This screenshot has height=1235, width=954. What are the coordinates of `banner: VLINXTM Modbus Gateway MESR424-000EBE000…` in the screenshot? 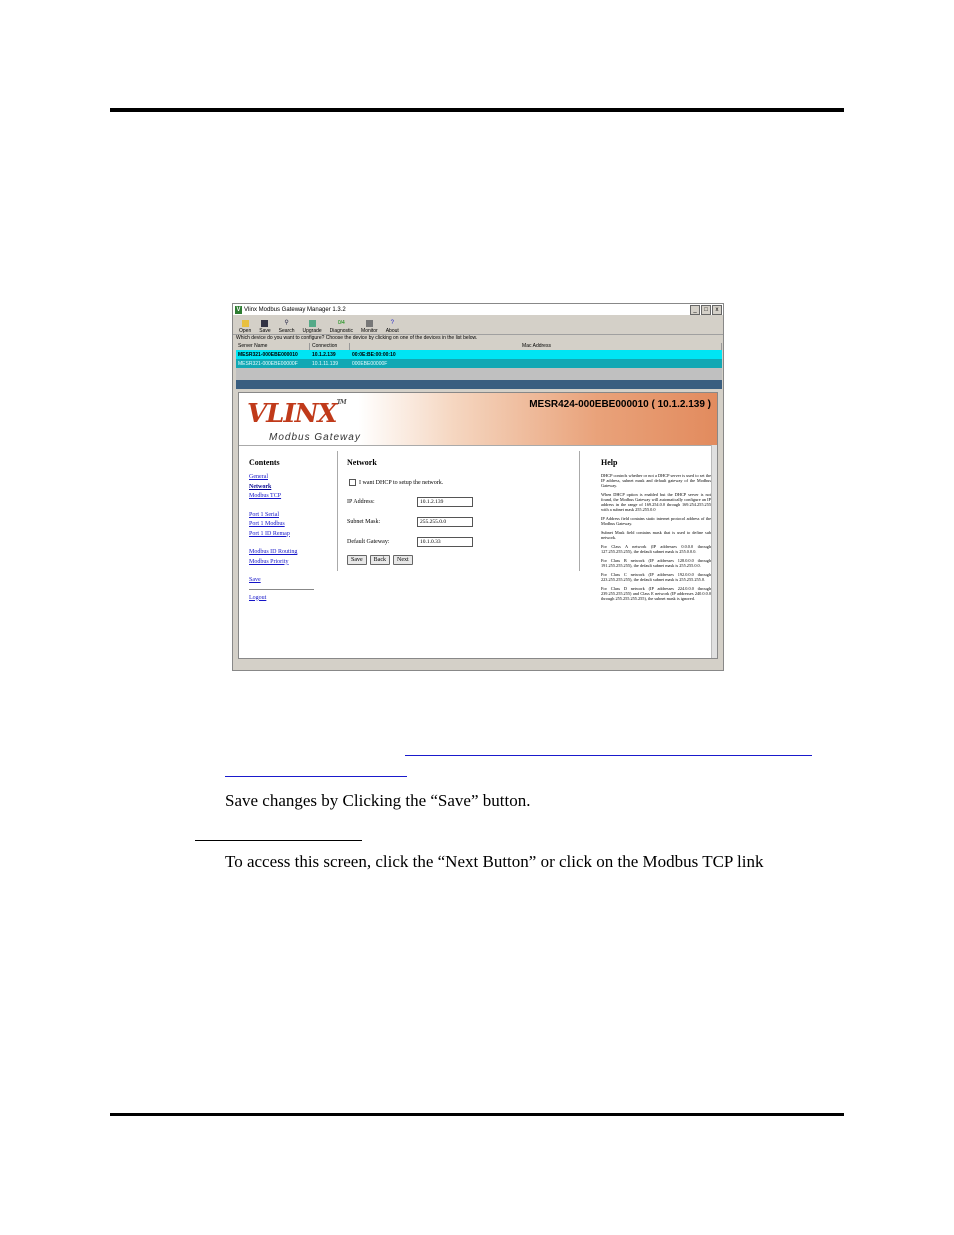 It's located at (478, 419).